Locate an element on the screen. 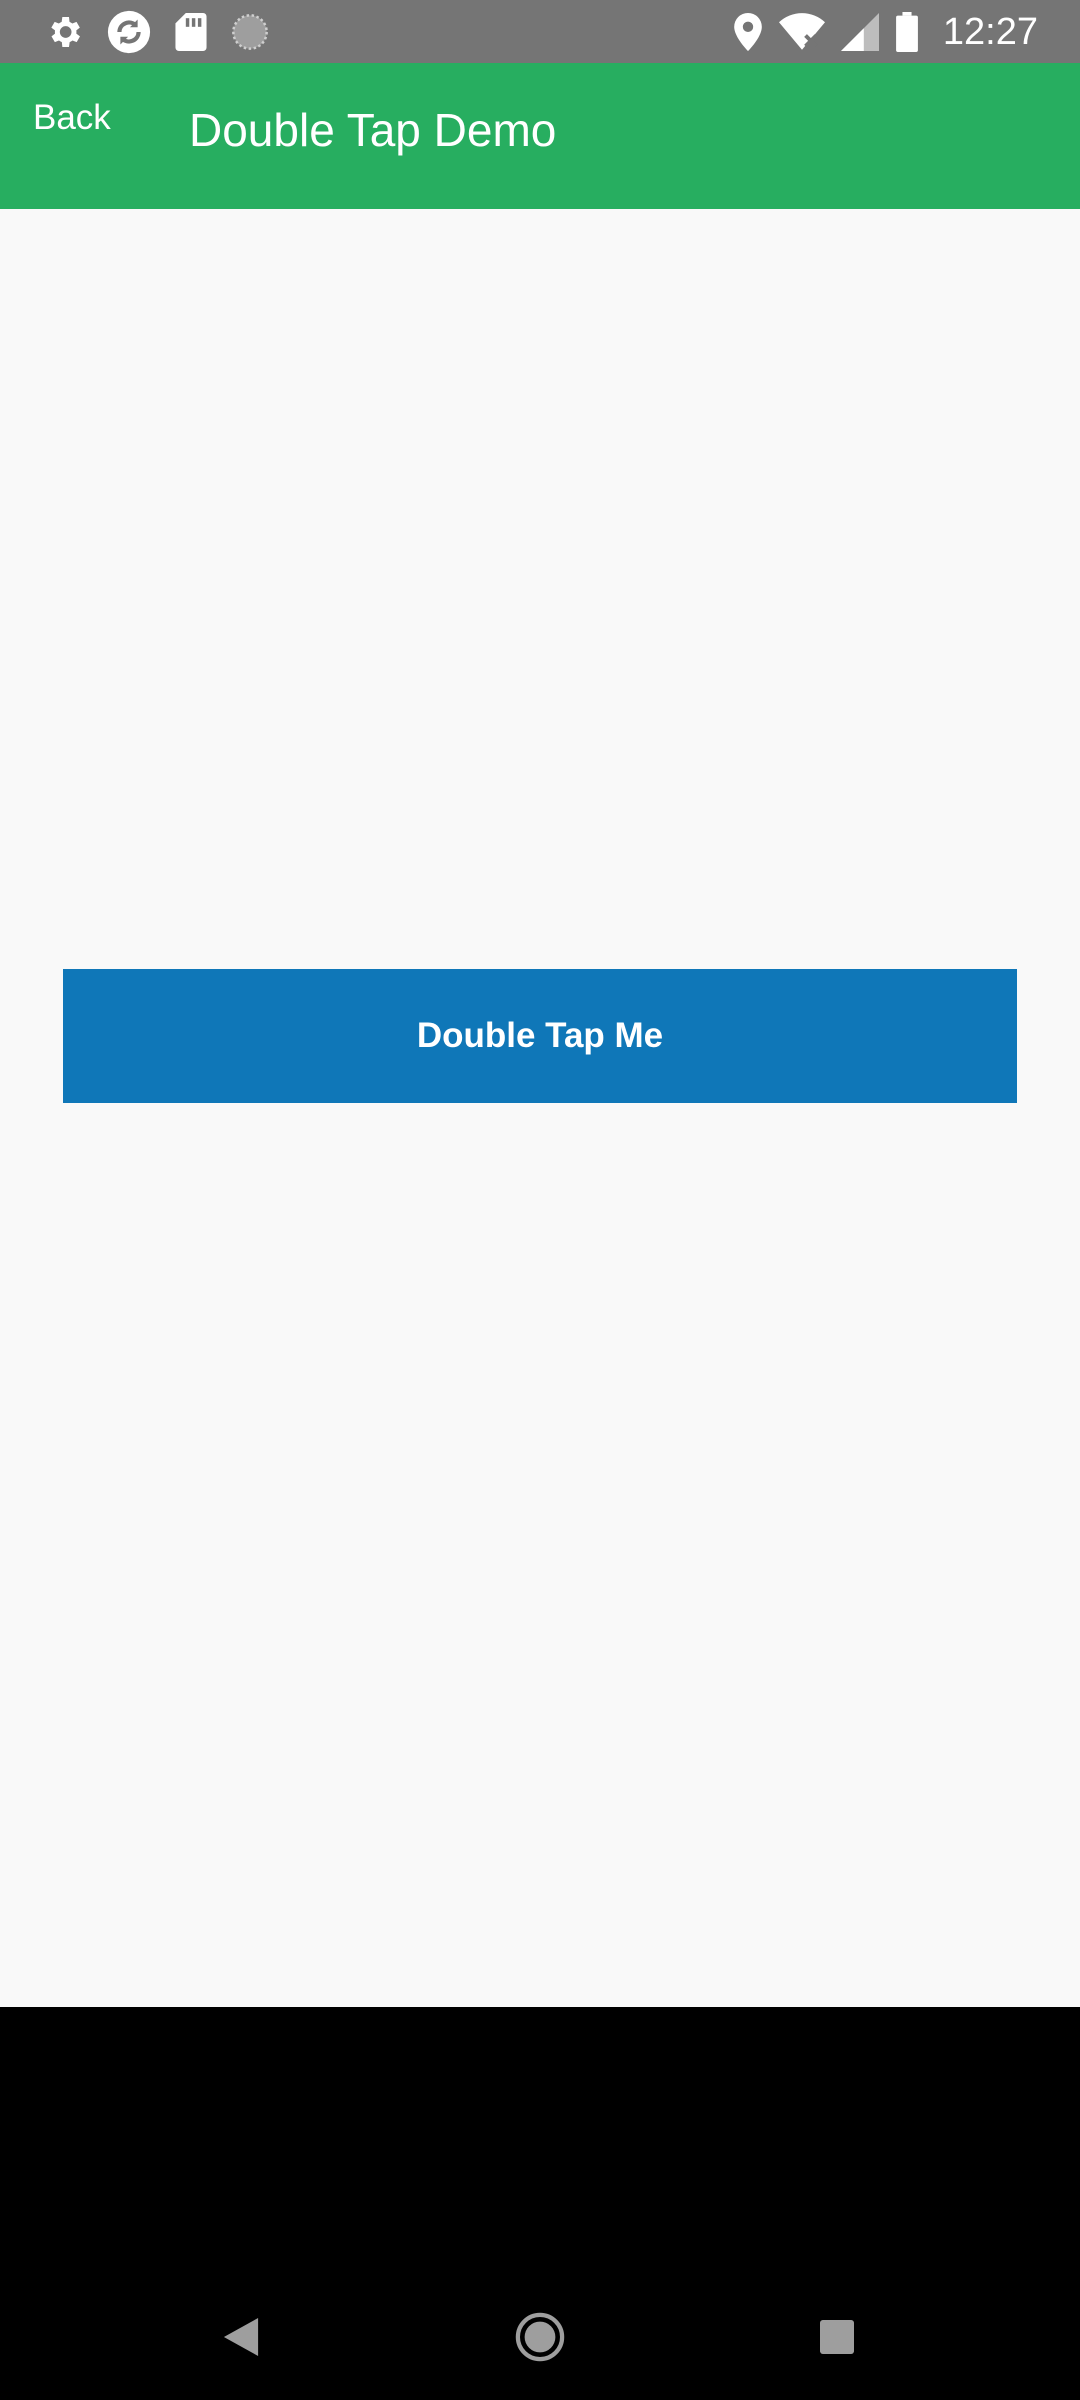 This screenshot has width=1080, height=2400. app-bar: Back Double Tap Demo is located at coordinates (540, 136).